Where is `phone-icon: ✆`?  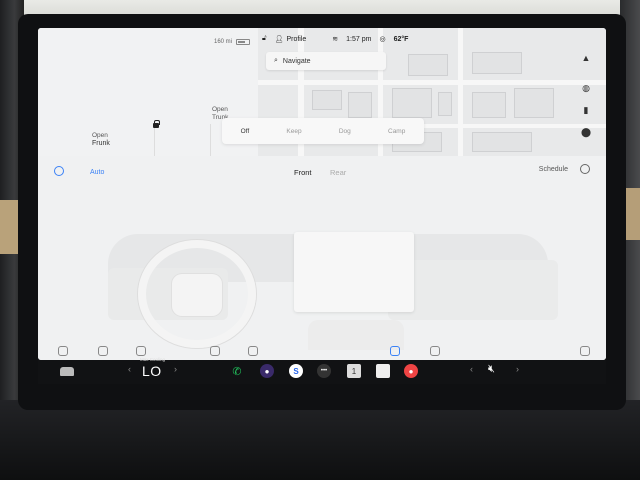
phone-icon: ✆ is located at coordinates (237, 371).